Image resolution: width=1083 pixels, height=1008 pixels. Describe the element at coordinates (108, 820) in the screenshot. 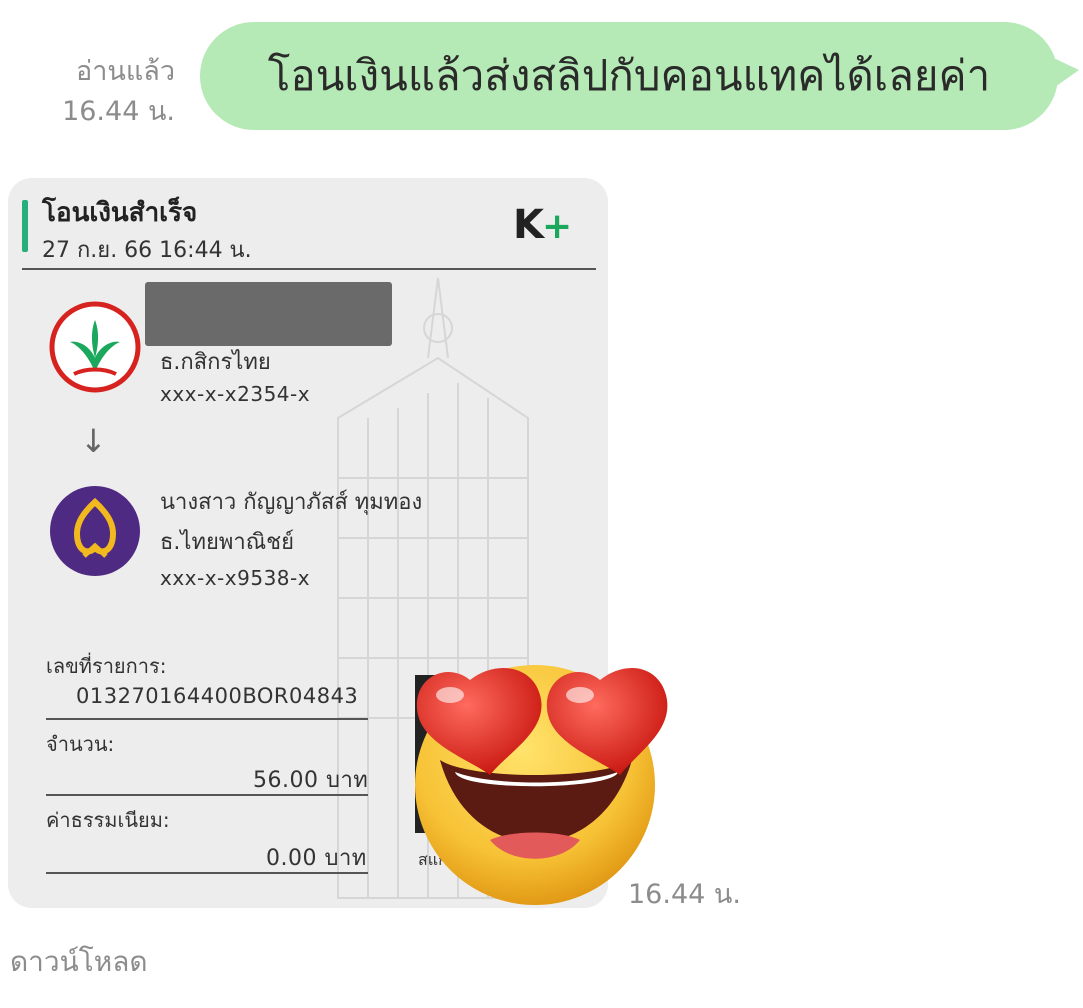

I see `fee-label: ค่าธรรมเนียม:` at that location.